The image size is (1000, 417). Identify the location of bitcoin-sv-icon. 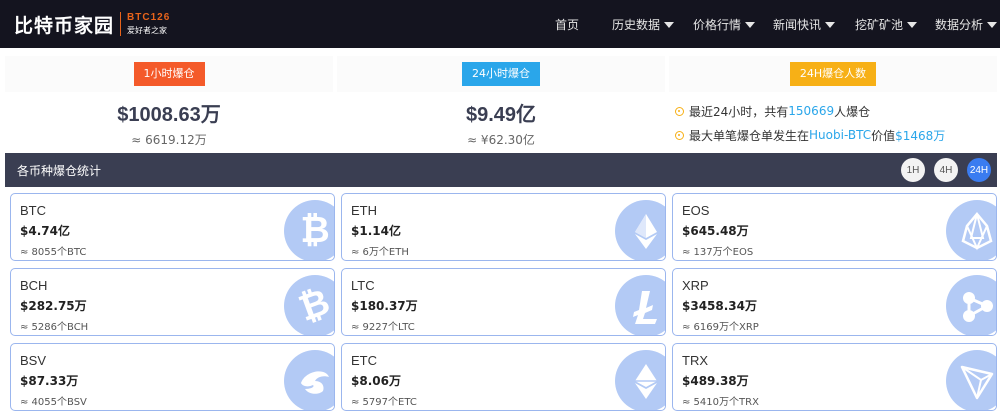
(309, 380).